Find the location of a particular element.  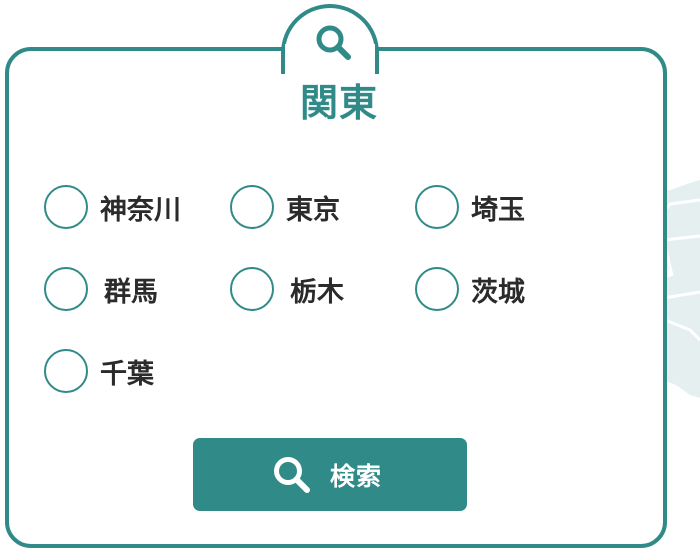

region-title: 関東 is located at coordinates (338, 103).